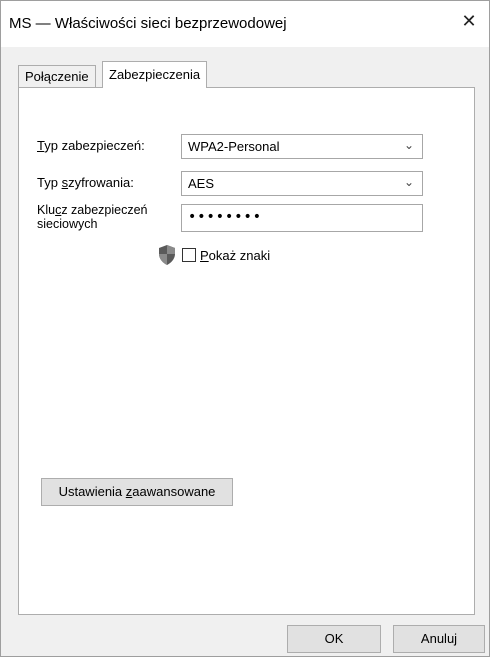 This screenshot has height=657, width=490. What do you see at coordinates (148, 23) in the screenshot?
I see `window-title: MS — Właściwości sieci bezprzewodowej` at bounding box center [148, 23].